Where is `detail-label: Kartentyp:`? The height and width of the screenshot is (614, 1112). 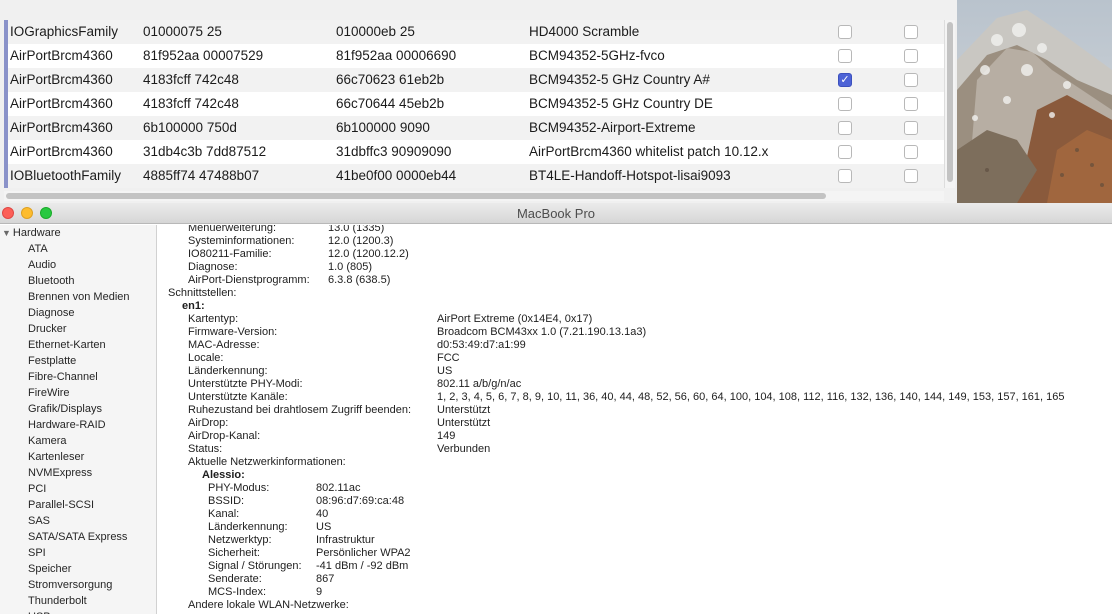
detail-label: Kartentyp: is located at coordinates (213, 319).